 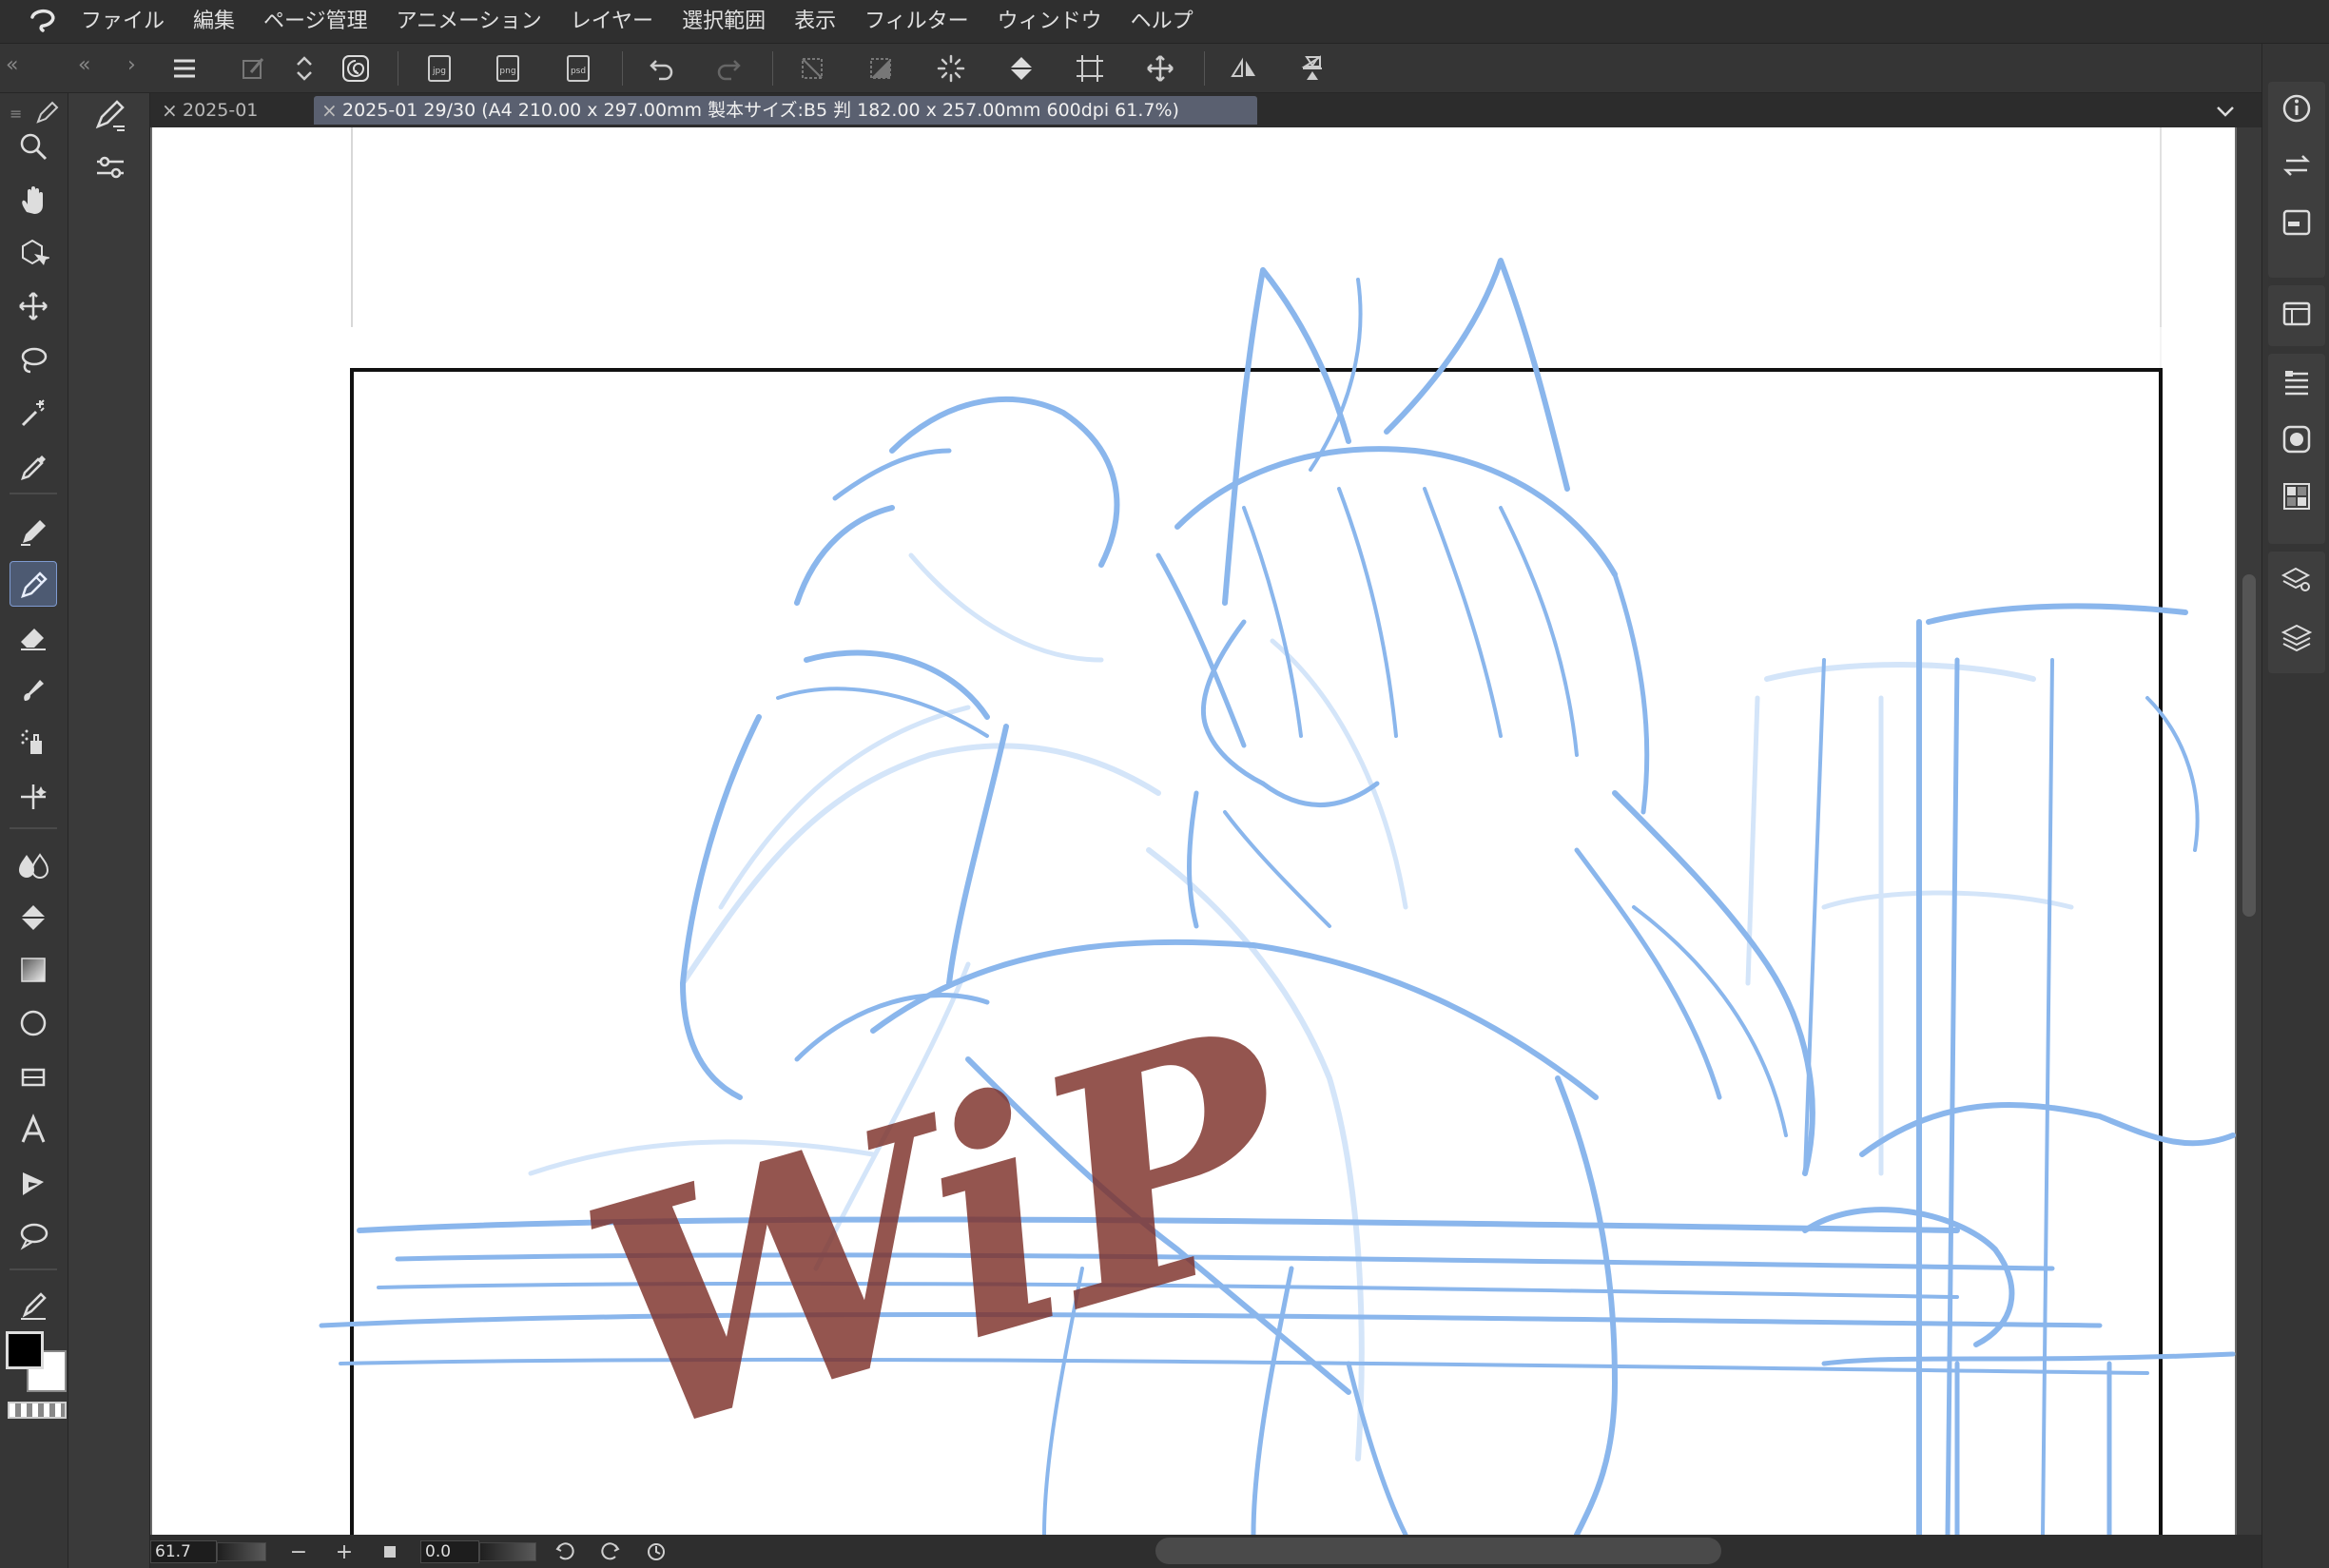 I want to click on info-icon, so click(x=2297, y=108).